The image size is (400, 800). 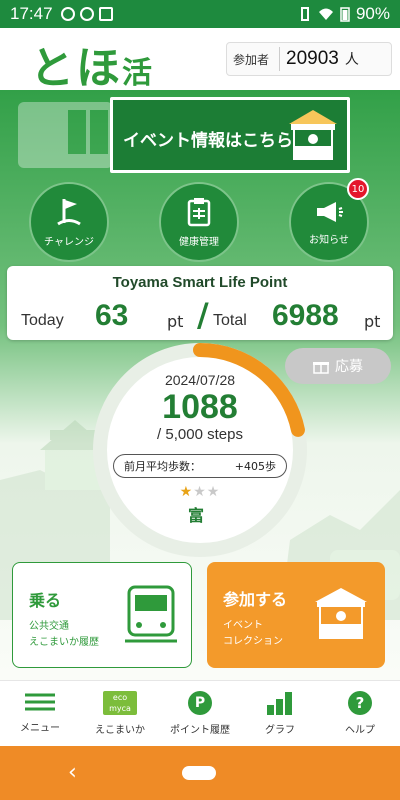 I want to click on status-time: 17:47, so click(x=31, y=13).